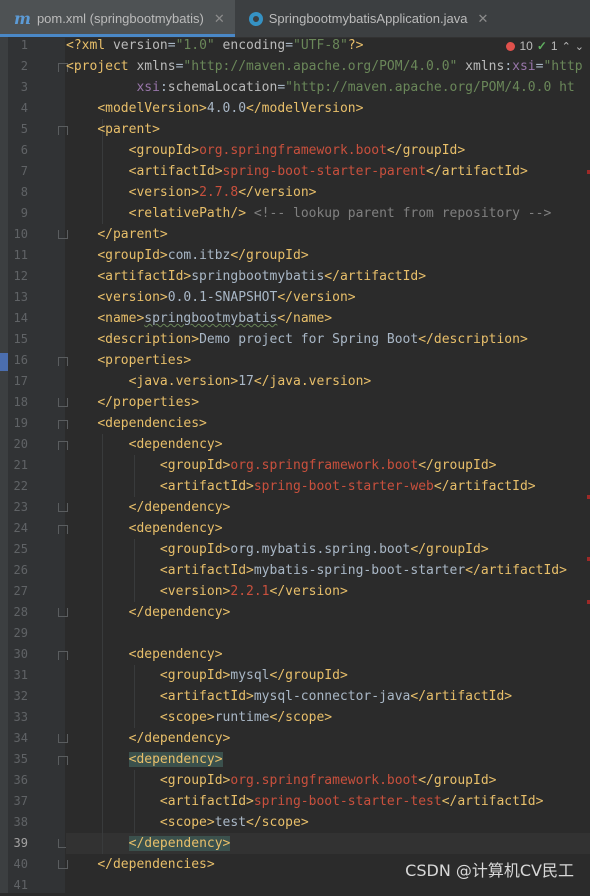 The image size is (590, 896). I want to click on line-number: 24, so click(20, 528).